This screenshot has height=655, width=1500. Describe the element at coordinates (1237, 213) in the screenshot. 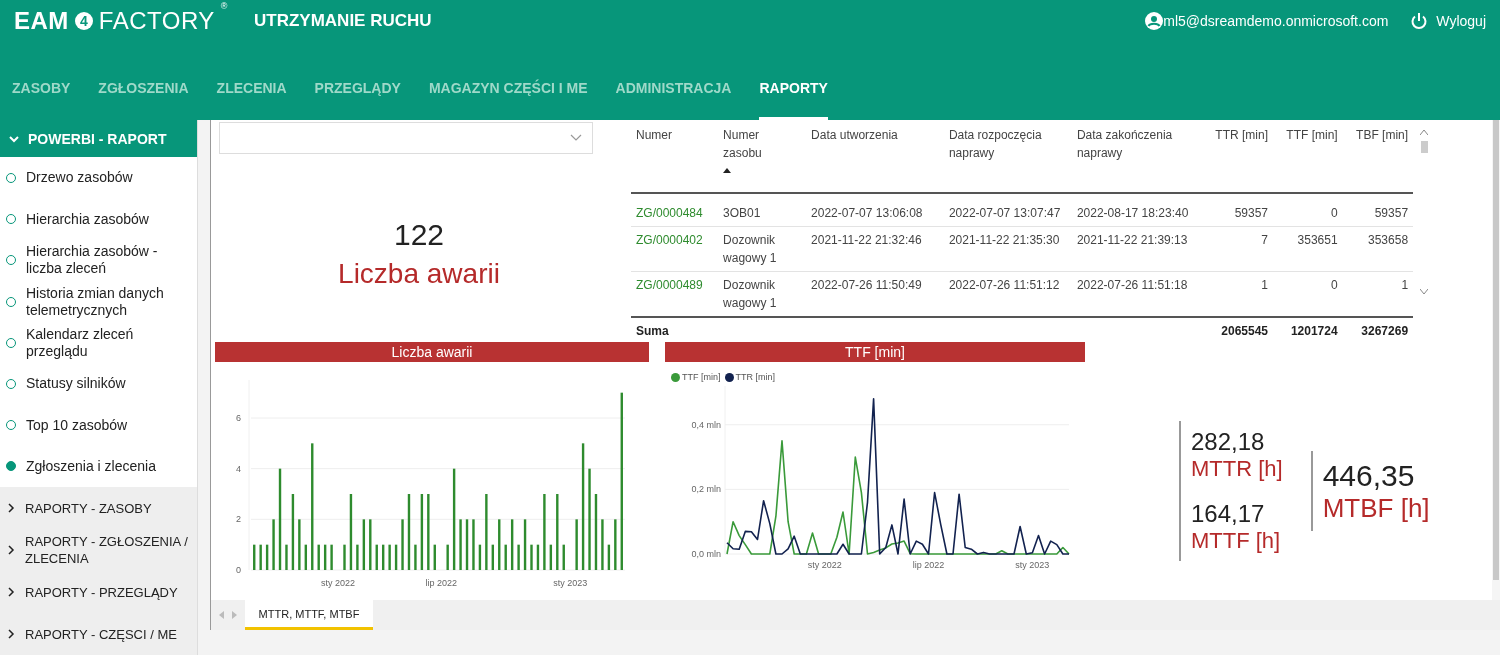

I see `table-cell: 59357` at that location.